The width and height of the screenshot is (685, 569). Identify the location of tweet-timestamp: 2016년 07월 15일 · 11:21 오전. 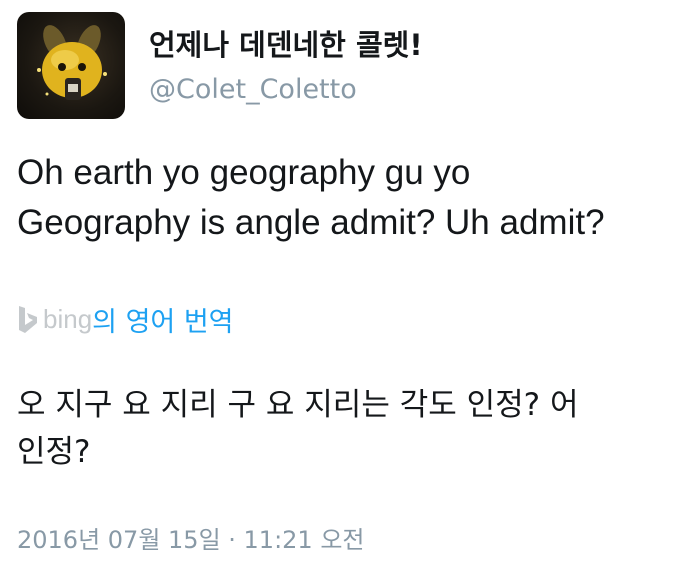
(191, 537).